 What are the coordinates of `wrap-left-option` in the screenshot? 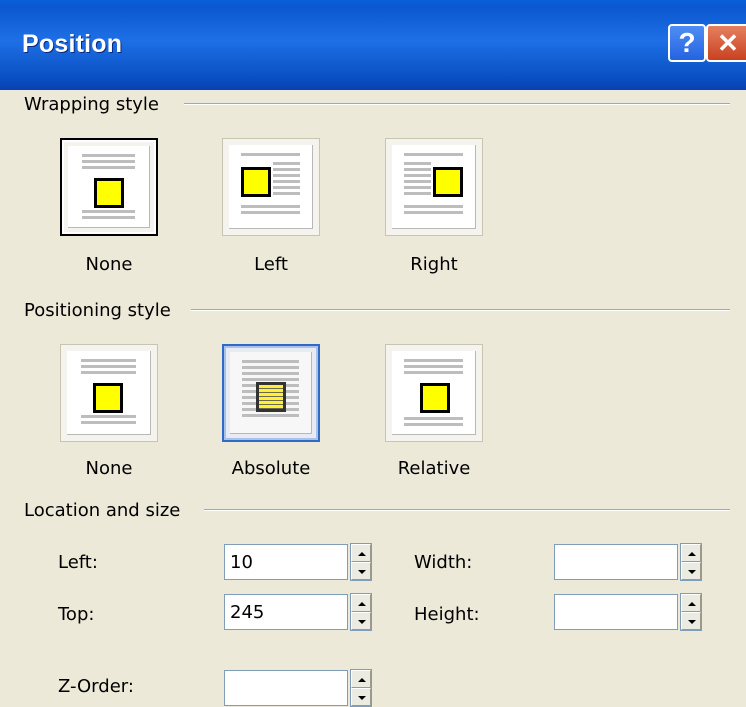 It's located at (271, 187).